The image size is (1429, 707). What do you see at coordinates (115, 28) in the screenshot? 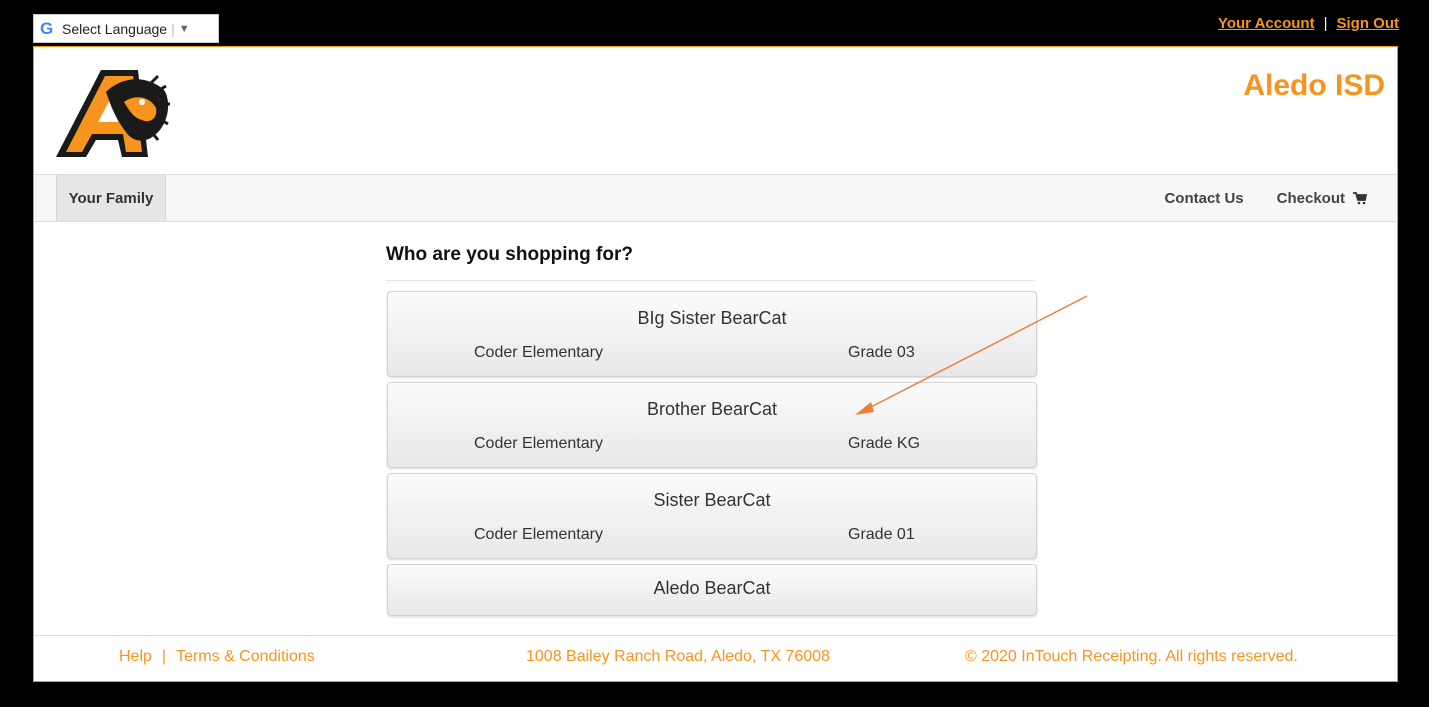
I see `language-selector-label: Select Language` at bounding box center [115, 28].